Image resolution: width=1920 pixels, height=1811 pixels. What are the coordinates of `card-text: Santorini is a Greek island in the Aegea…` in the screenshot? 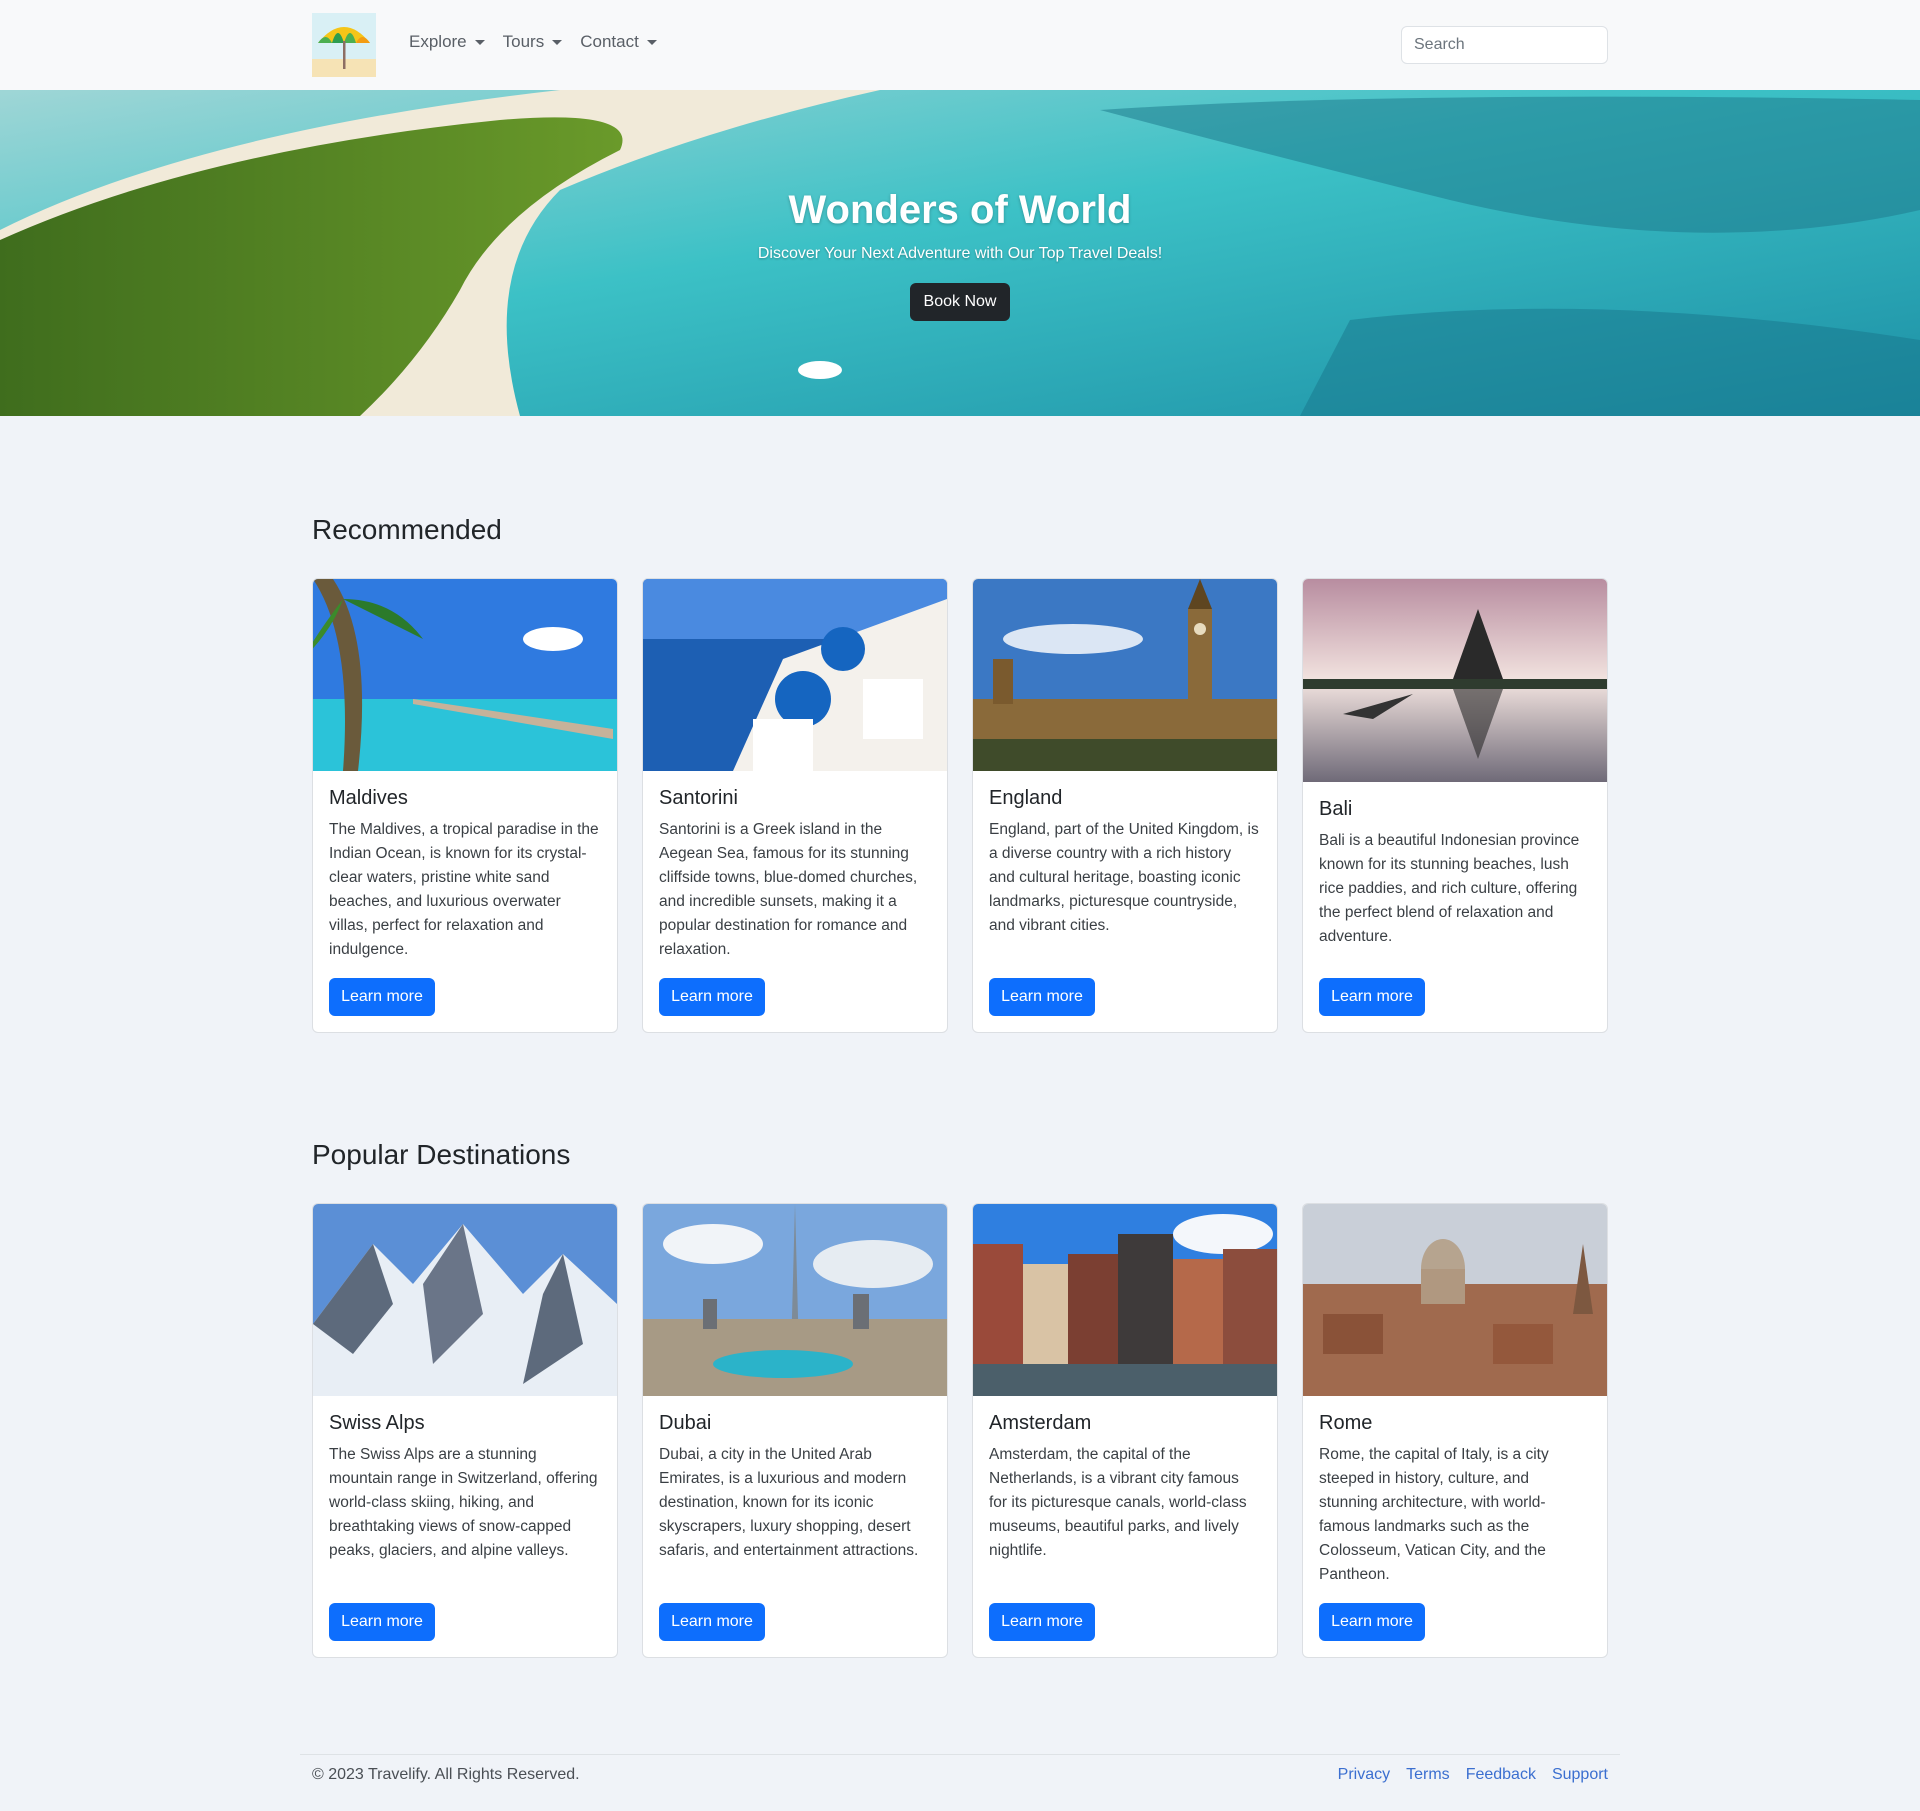 It's located at (788, 889).